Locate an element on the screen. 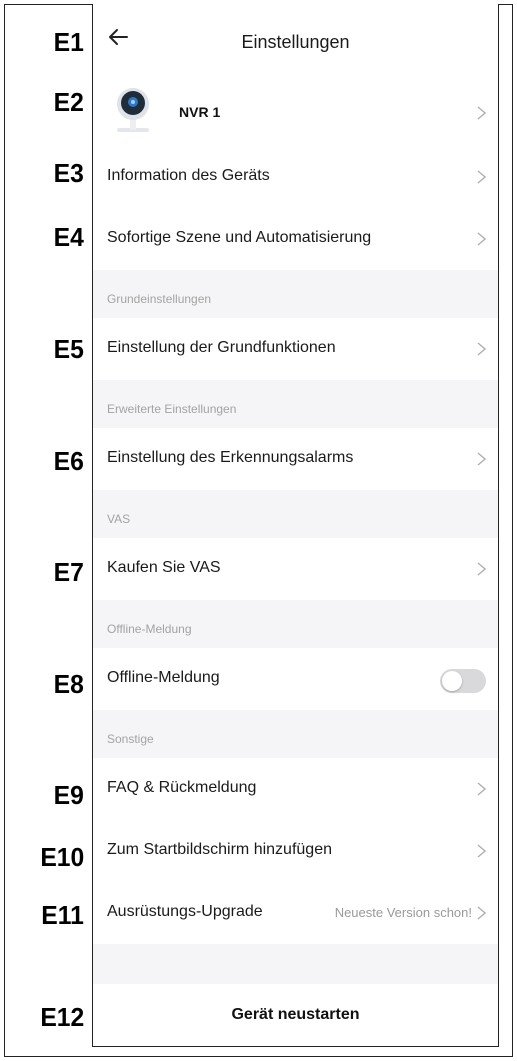  scene-automation-row: Sofortige Szene und Automatisierung is located at coordinates (295, 239).